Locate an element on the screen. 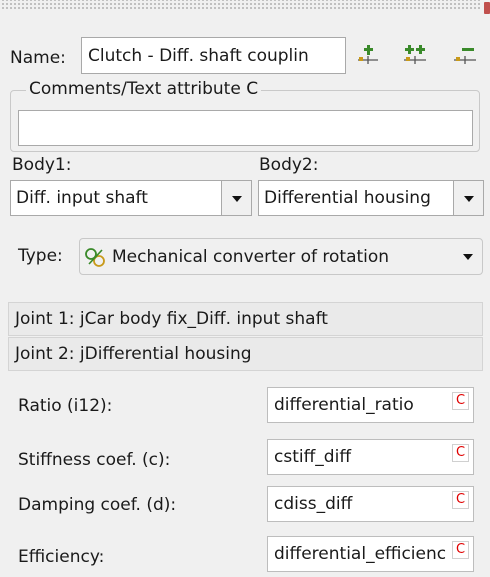  type-select: Mechanical converter of rotation is located at coordinates (281, 256).